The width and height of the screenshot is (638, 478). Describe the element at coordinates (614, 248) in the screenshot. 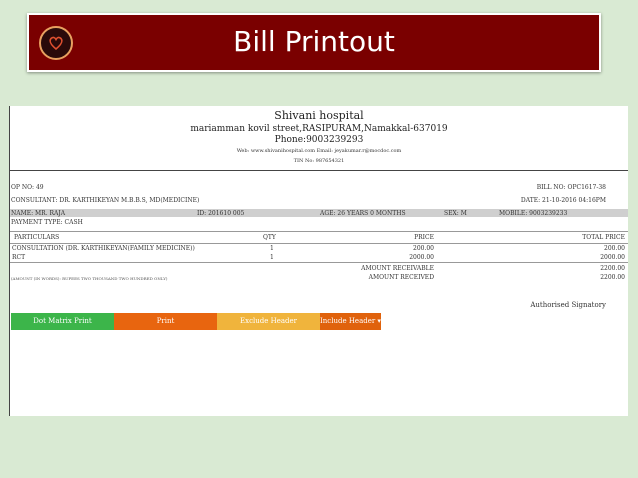

I see `row-total: 200.00` at that location.